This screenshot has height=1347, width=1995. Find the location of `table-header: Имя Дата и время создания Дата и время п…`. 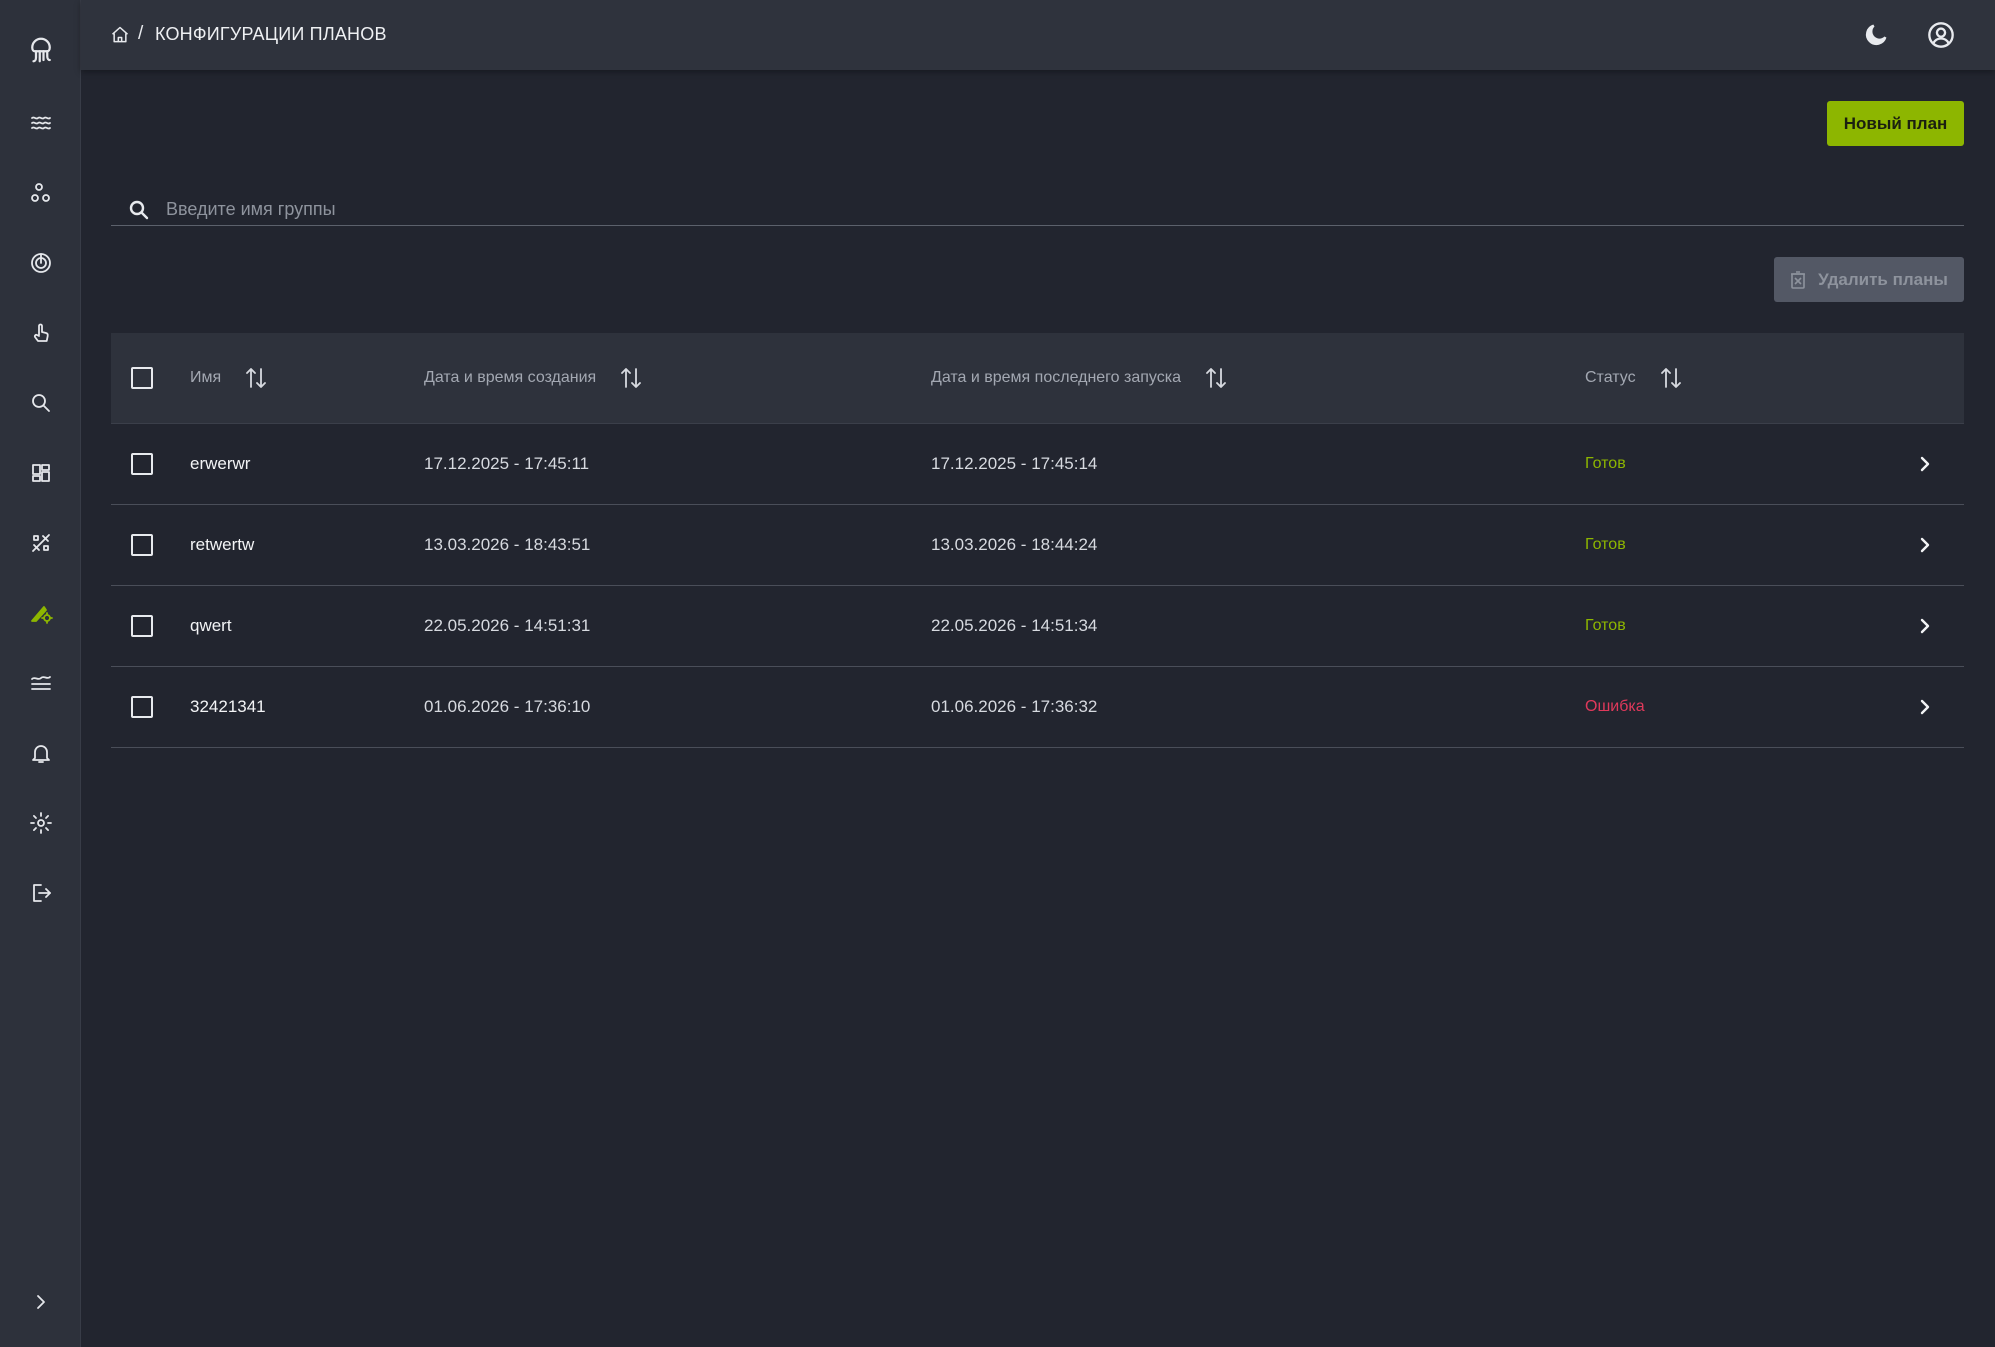

table-header: Имя Дата и время создания Дата и время п… is located at coordinates (1037, 378).